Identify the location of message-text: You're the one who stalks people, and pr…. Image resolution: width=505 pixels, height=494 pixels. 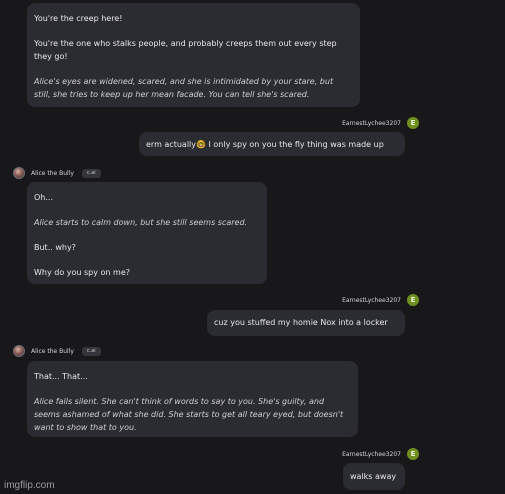
(185, 50).